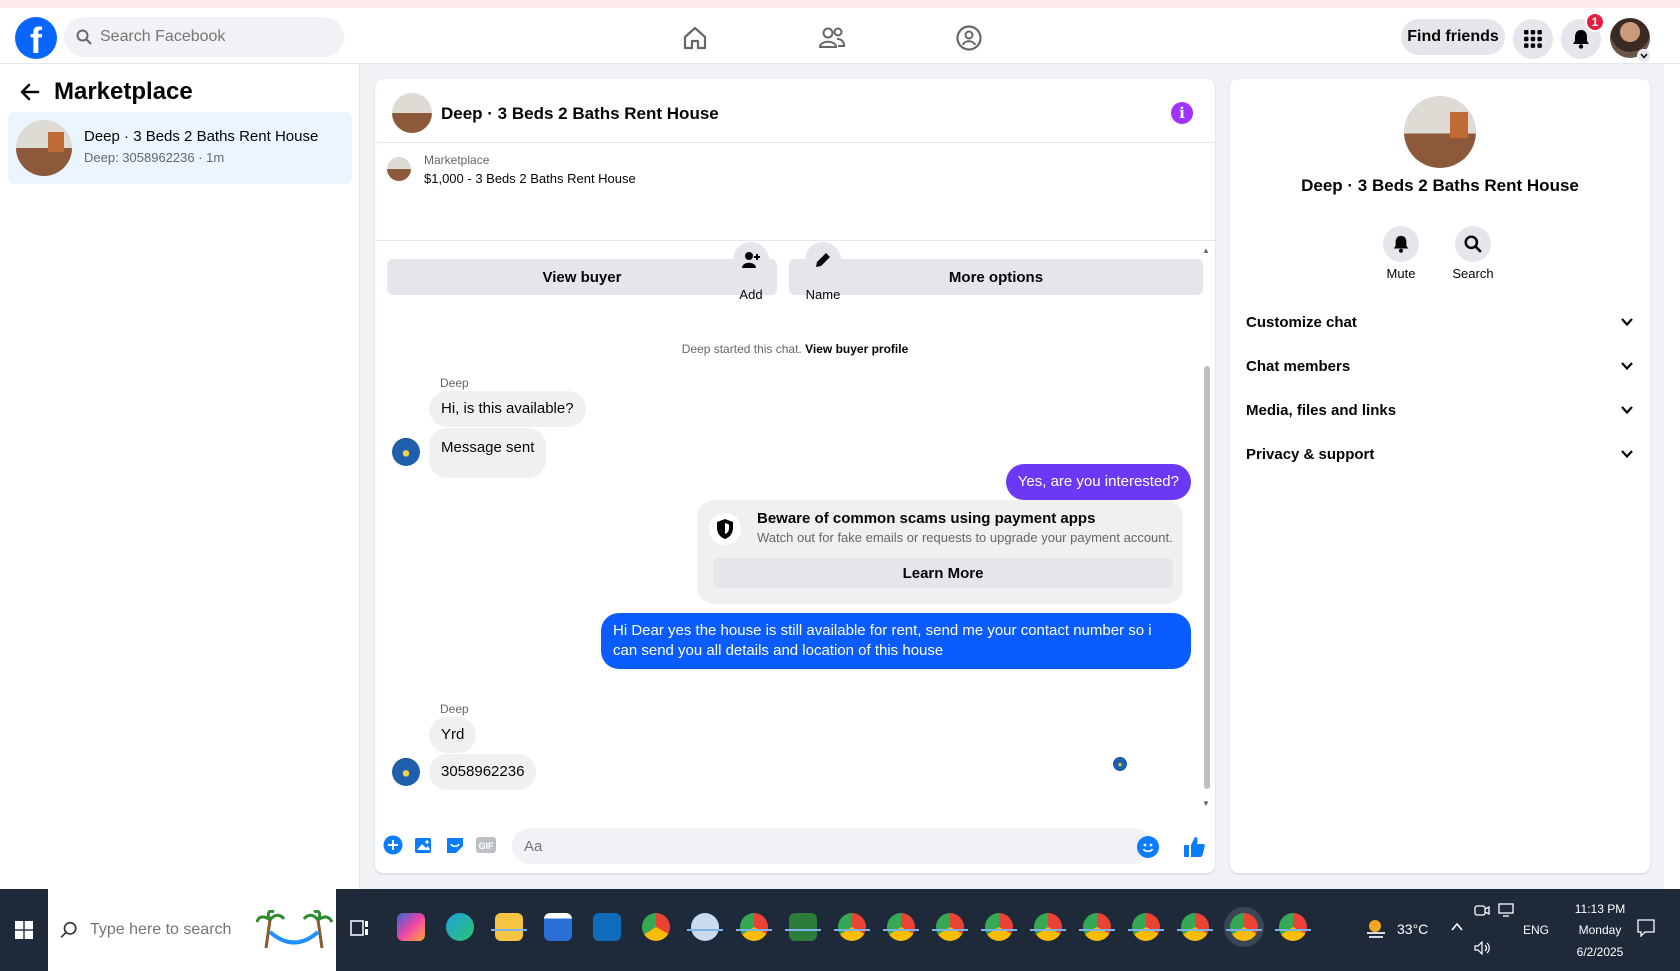 The width and height of the screenshot is (1680, 971). What do you see at coordinates (832, 846) in the screenshot?
I see `message-input` at bounding box center [832, 846].